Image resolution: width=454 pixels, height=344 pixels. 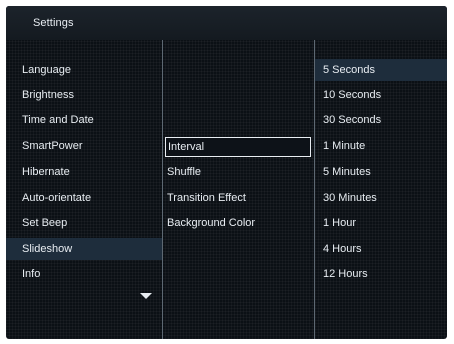 I want to click on option-30-seconds: 30 Seconds, so click(x=381, y=120).